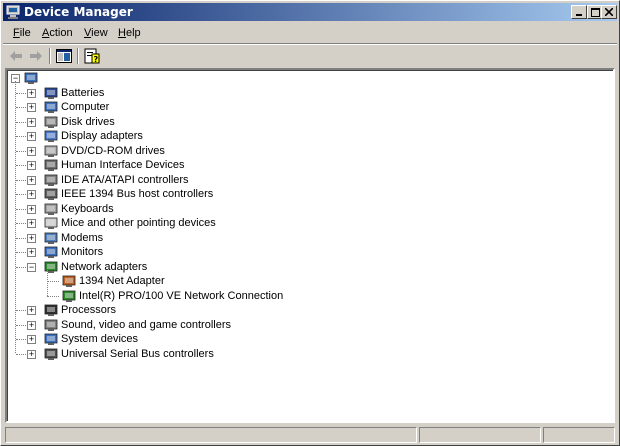 Image resolution: width=620 pixels, height=446 pixels. What do you see at coordinates (307, 165) in the screenshot?
I see `tree-item: + Human Interface Devices` at bounding box center [307, 165].